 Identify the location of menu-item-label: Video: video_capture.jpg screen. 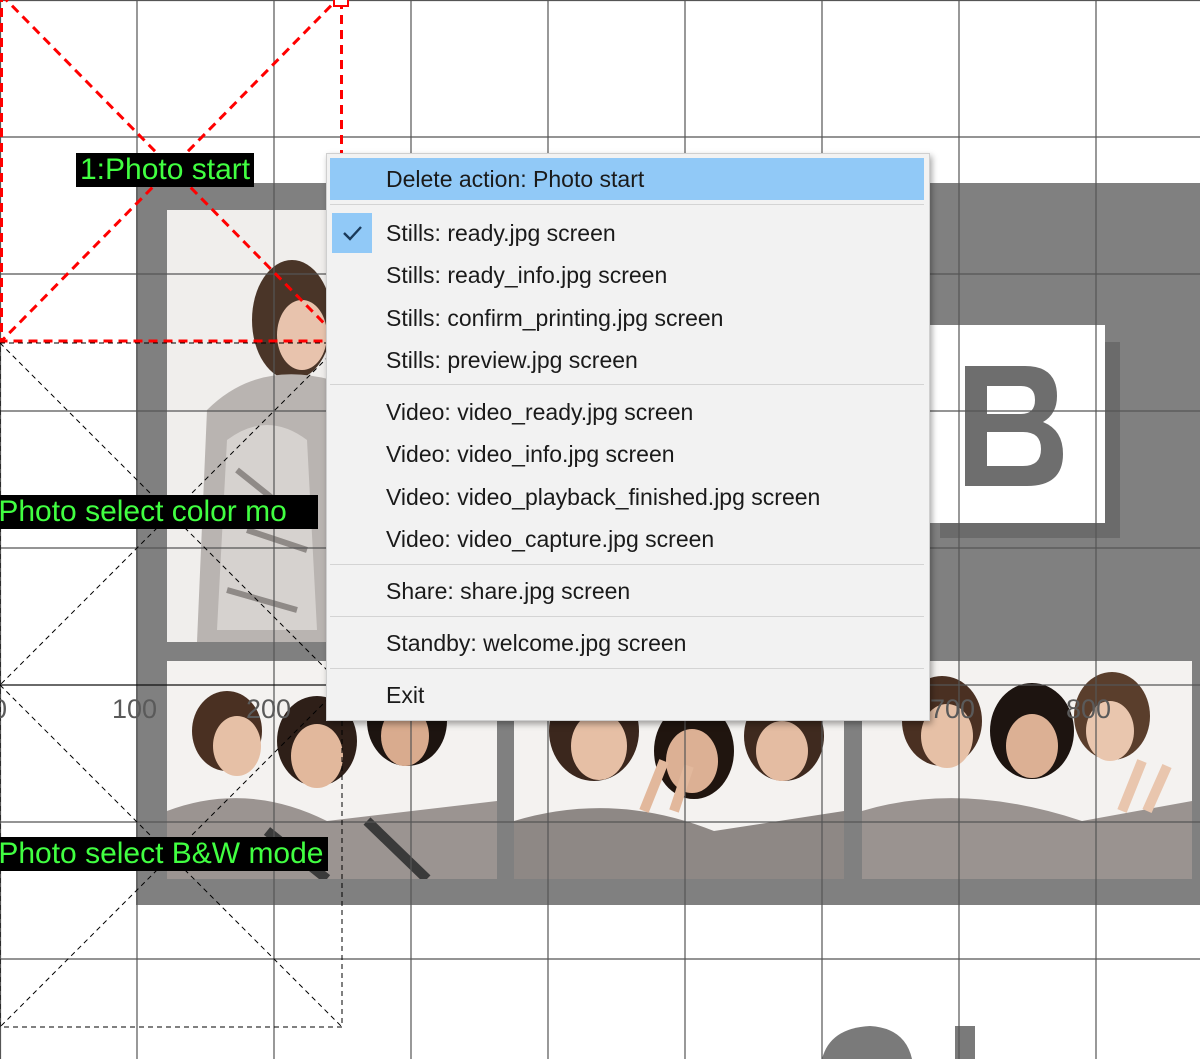
(550, 539).